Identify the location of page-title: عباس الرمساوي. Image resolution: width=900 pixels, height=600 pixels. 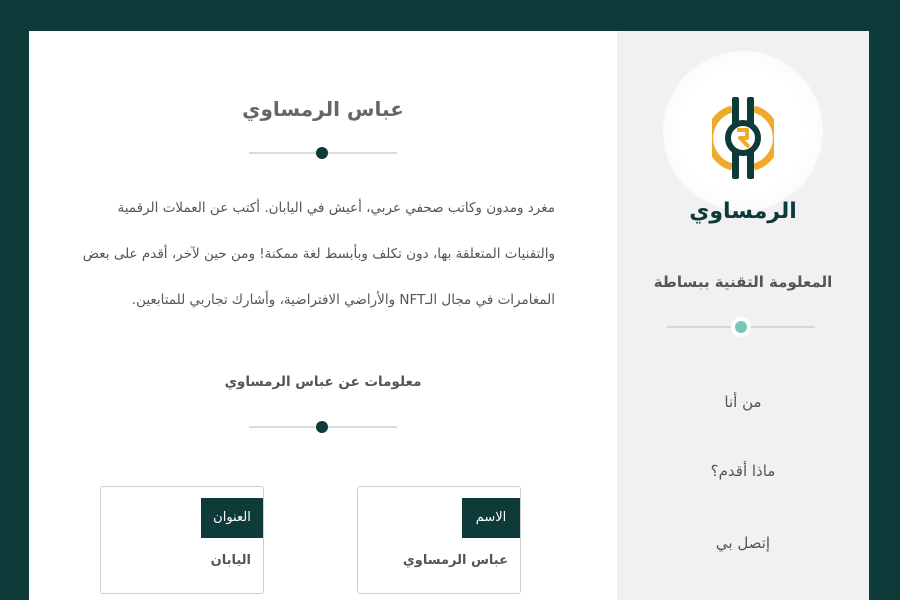
(323, 109).